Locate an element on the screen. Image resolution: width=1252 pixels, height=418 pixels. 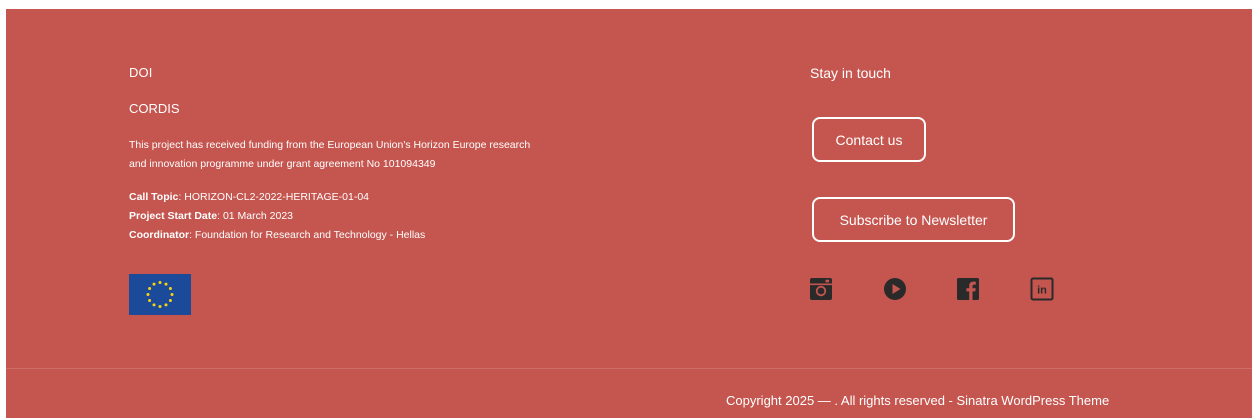
instagram-icon is located at coordinates (821, 289).